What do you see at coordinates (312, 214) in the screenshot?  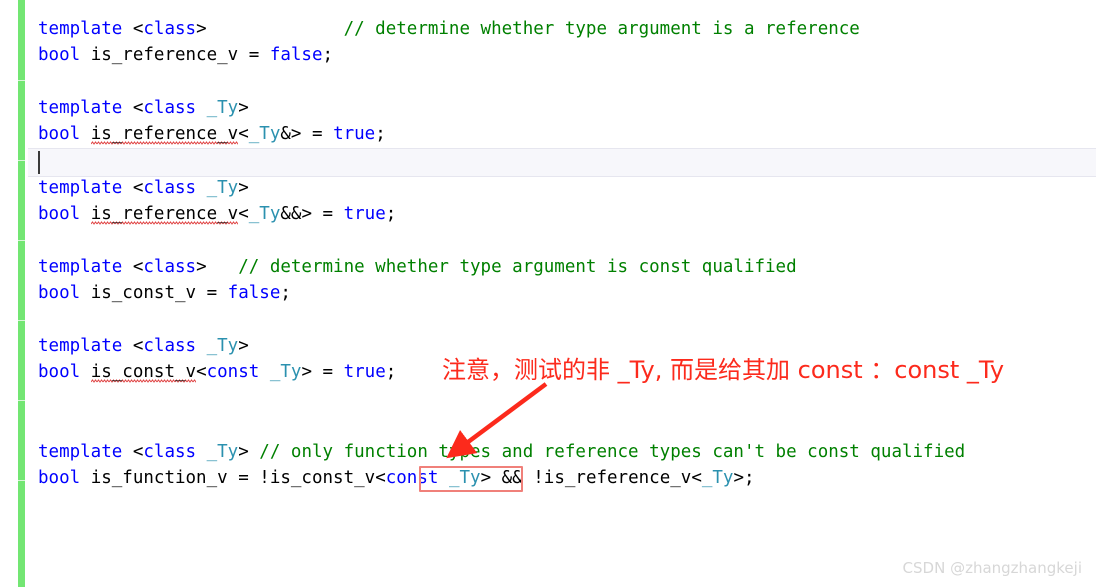 I see `token-punct: &&> =` at bounding box center [312, 214].